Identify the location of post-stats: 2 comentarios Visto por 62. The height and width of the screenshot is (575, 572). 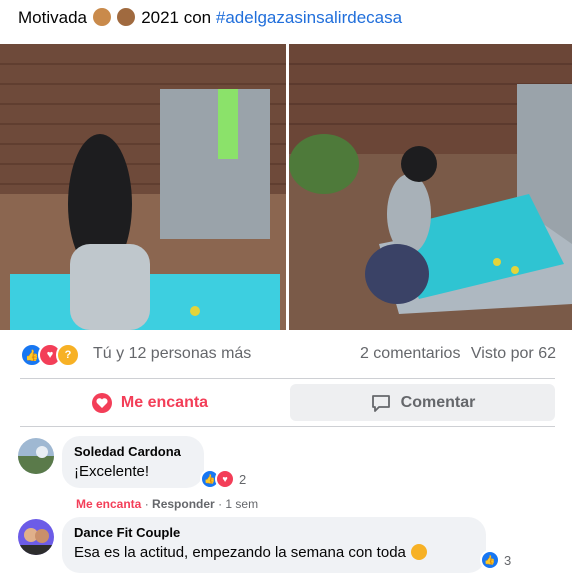
(455, 354).